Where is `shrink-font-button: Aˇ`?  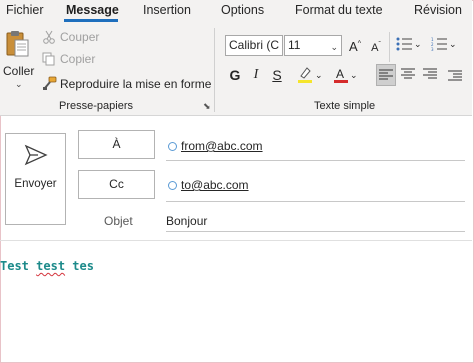
shrink-font-button: Aˇ is located at coordinates (376, 45).